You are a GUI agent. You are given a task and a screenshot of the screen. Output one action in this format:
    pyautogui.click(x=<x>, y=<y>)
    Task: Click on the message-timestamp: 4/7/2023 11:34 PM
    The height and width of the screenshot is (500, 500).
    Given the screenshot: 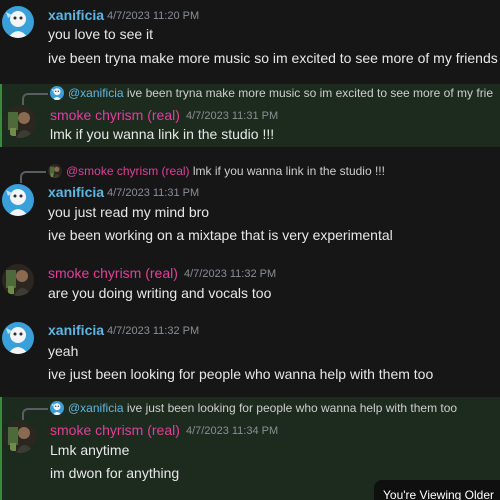 What is the action you would take?
    pyautogui.click(x=232, y=431)
    